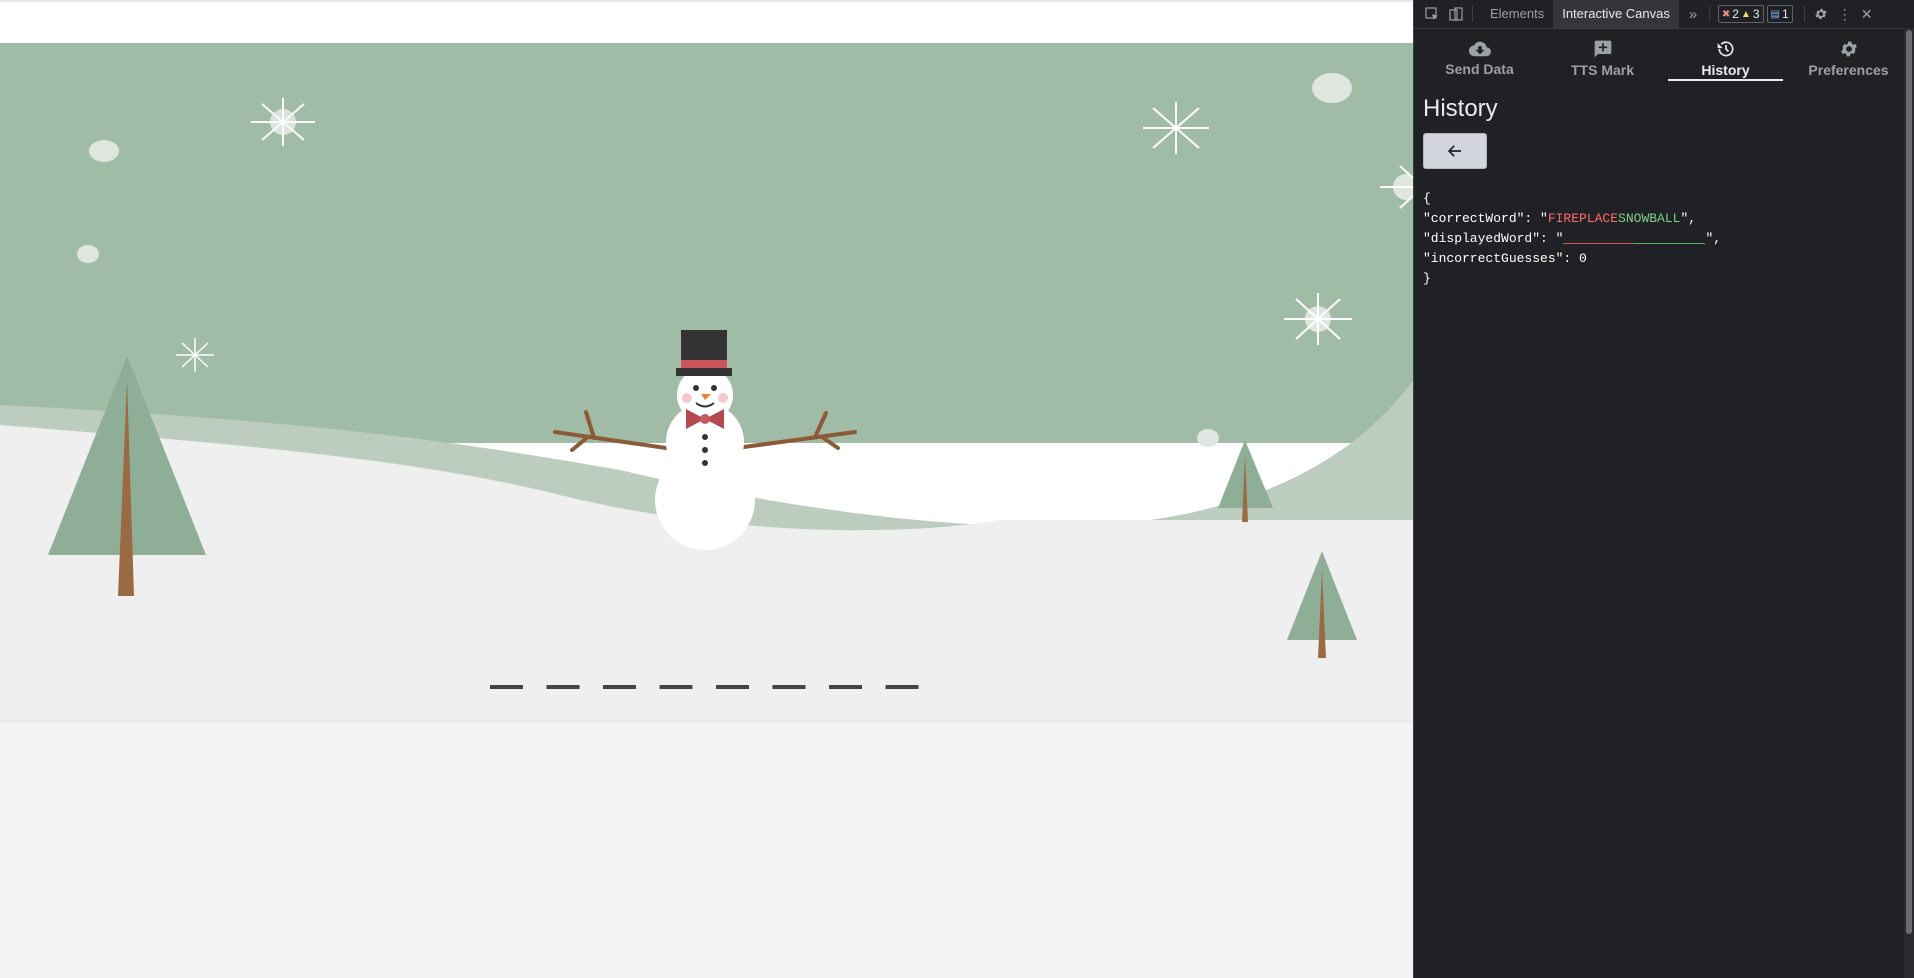 The image size is (1914, 978). I want to click on json-displayed-end: ",, so click(1713, 238).